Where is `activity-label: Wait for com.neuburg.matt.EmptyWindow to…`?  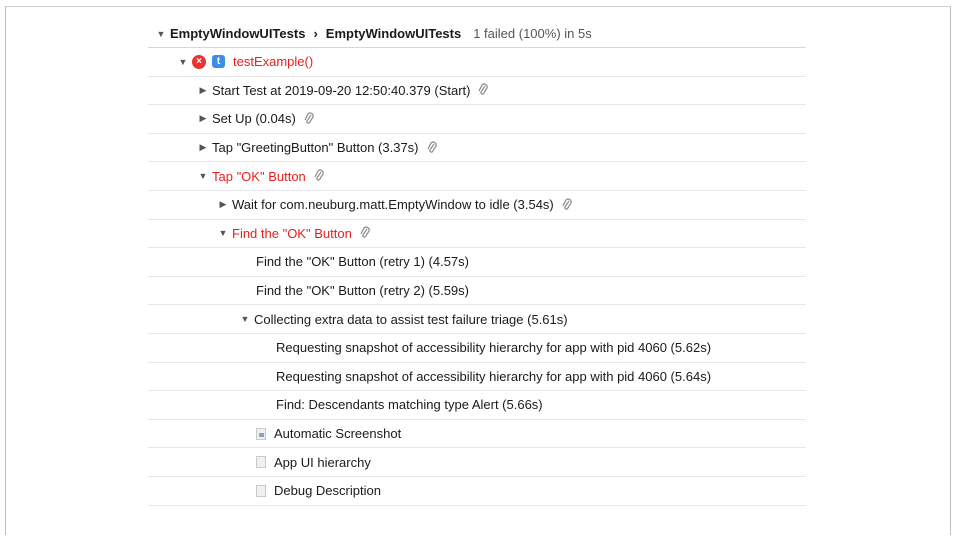
activity-label: Wait for com.neuburg.matt.EmptyWindow to… is located at coordinates (393, 205).